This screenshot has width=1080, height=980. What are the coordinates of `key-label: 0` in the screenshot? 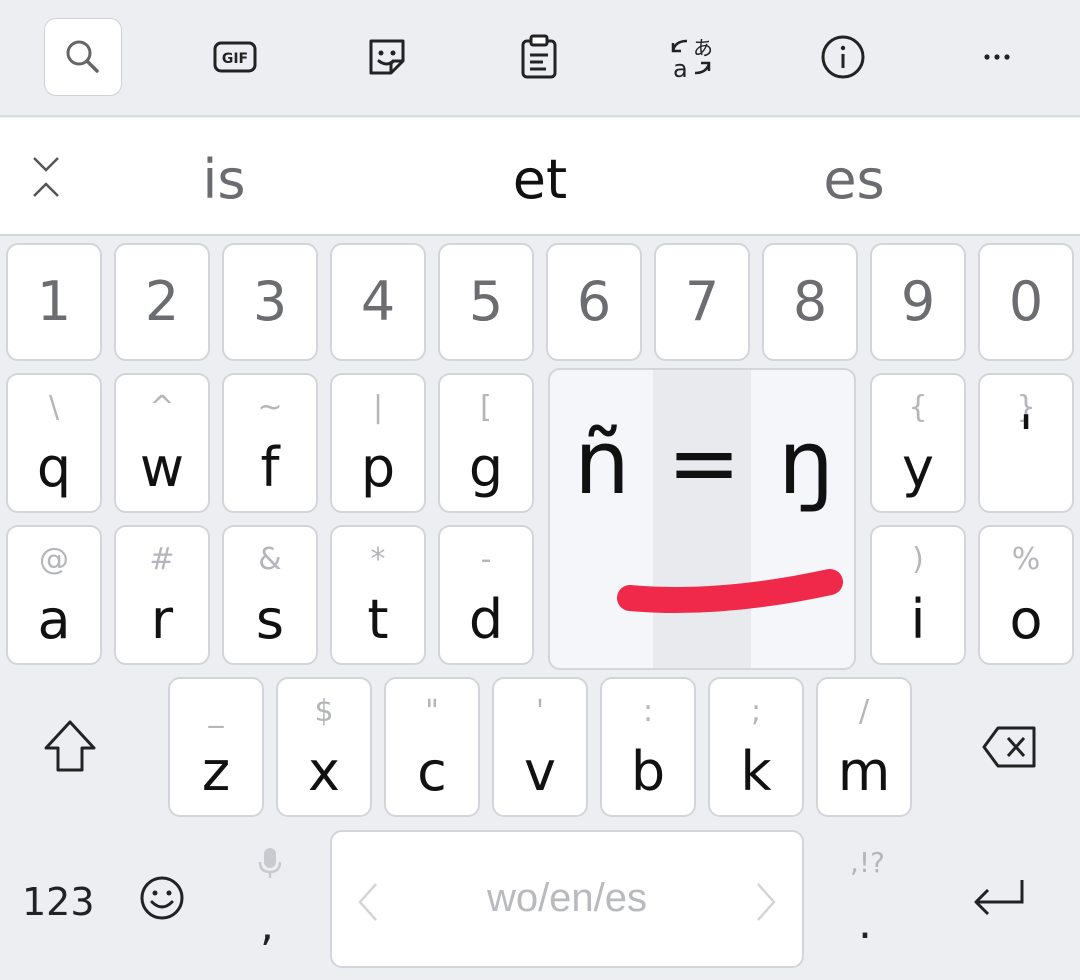 It's located at (1026, 301).